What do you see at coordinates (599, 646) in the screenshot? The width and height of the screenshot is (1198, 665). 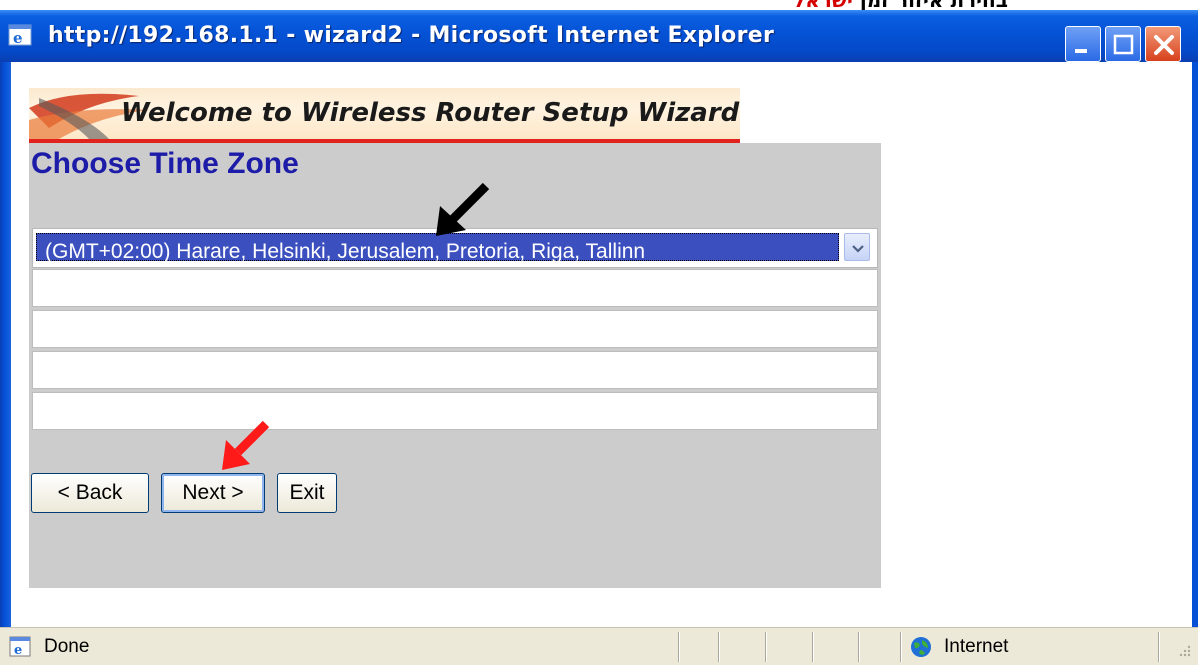 I see `status-bar: e Done Internet` at bounding box center [599, 646].